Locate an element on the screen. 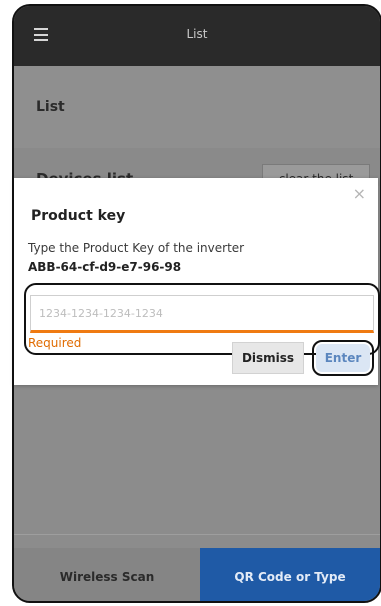 This screenshot has height=606, width=381. bottom-tab-bar: Wireless Scan QR Code or Type is located at coordinates (197, 574).